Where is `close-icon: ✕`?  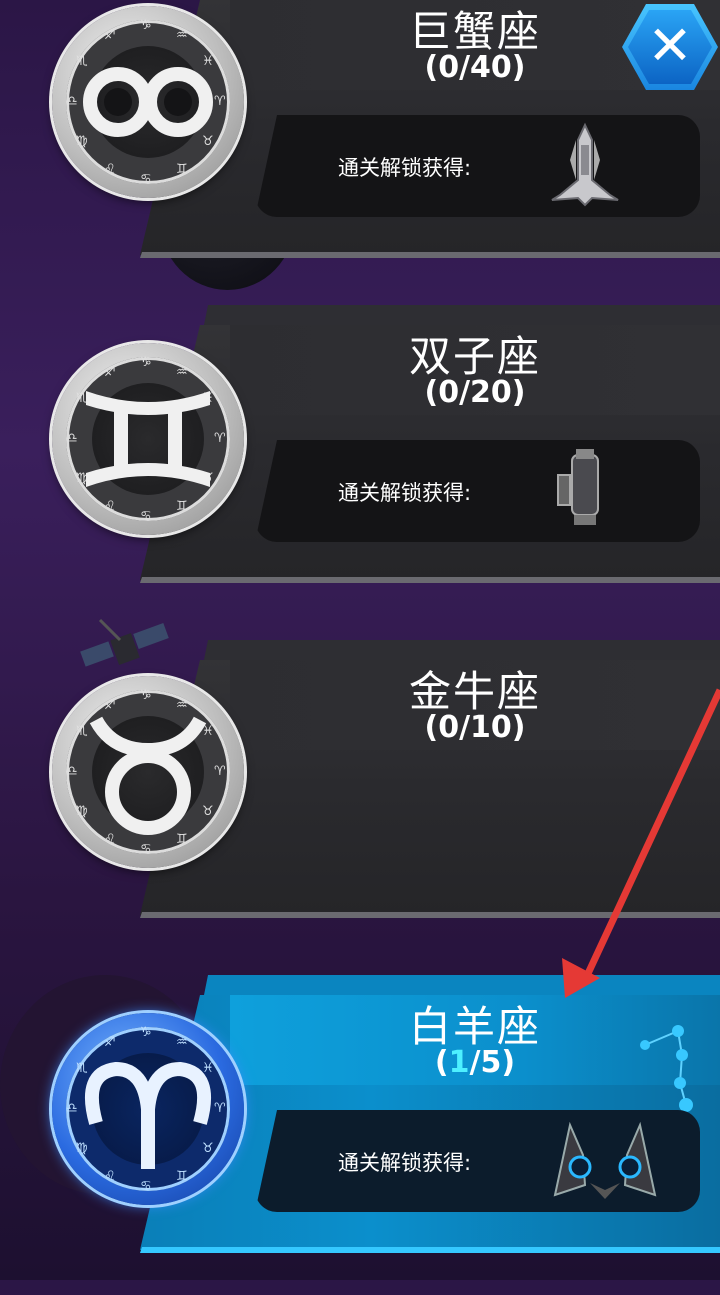
close-icon: ✕ is located at coordinates (670, 45).